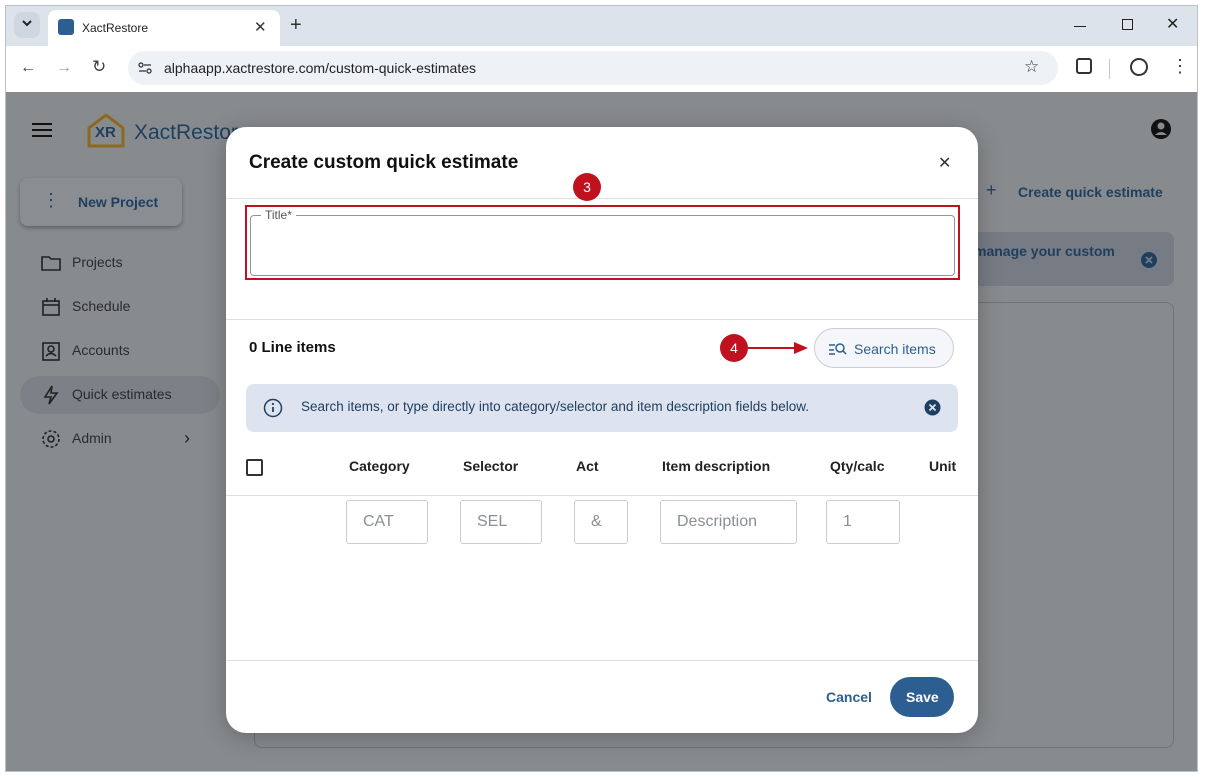 The image size is (1207, 777). What do you see at coordinates (42, 130) in the screenshot?
I see `hamburger-menu-icon` at bounding box center [42, 130].